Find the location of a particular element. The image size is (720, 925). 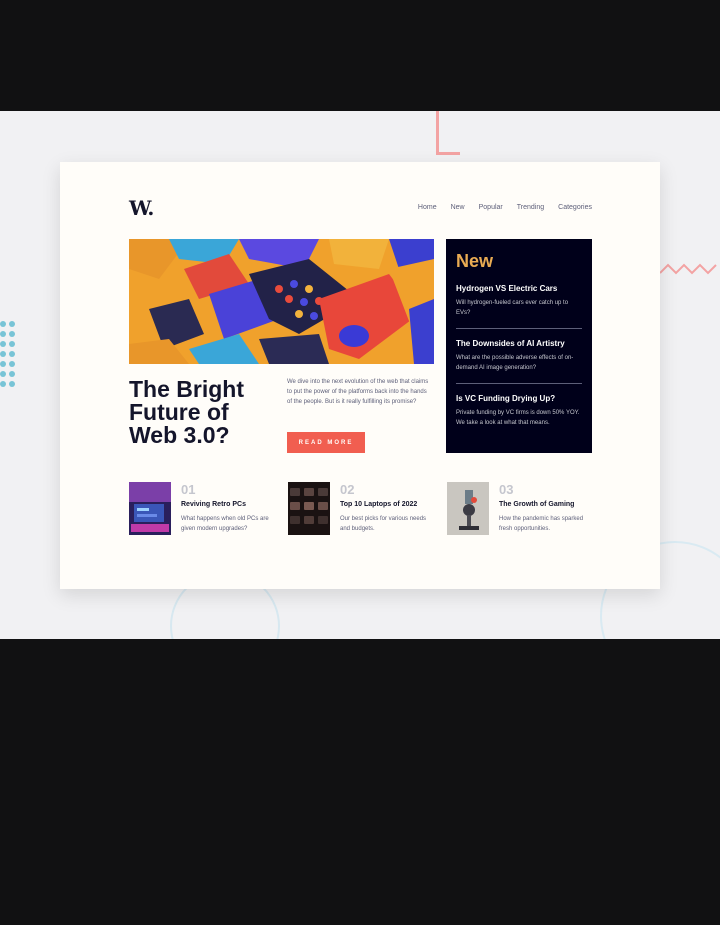

laptop-keys-thumbnail is located at coordinates (309, 508).